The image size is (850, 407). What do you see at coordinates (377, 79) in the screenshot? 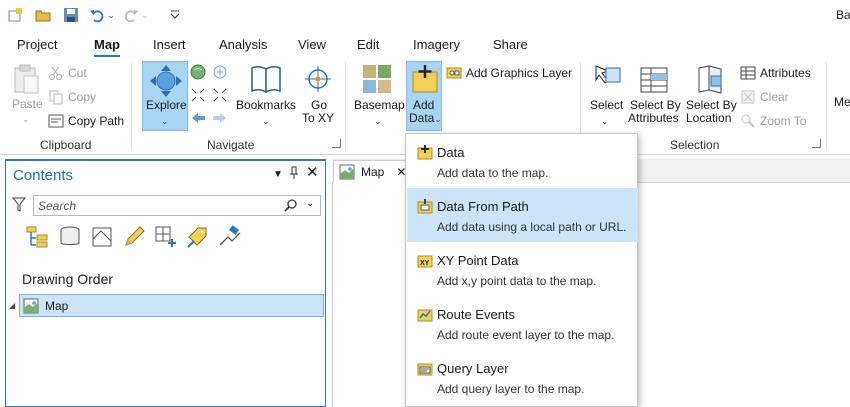
I see `basemap-icon` at bounding box center [377, 79].